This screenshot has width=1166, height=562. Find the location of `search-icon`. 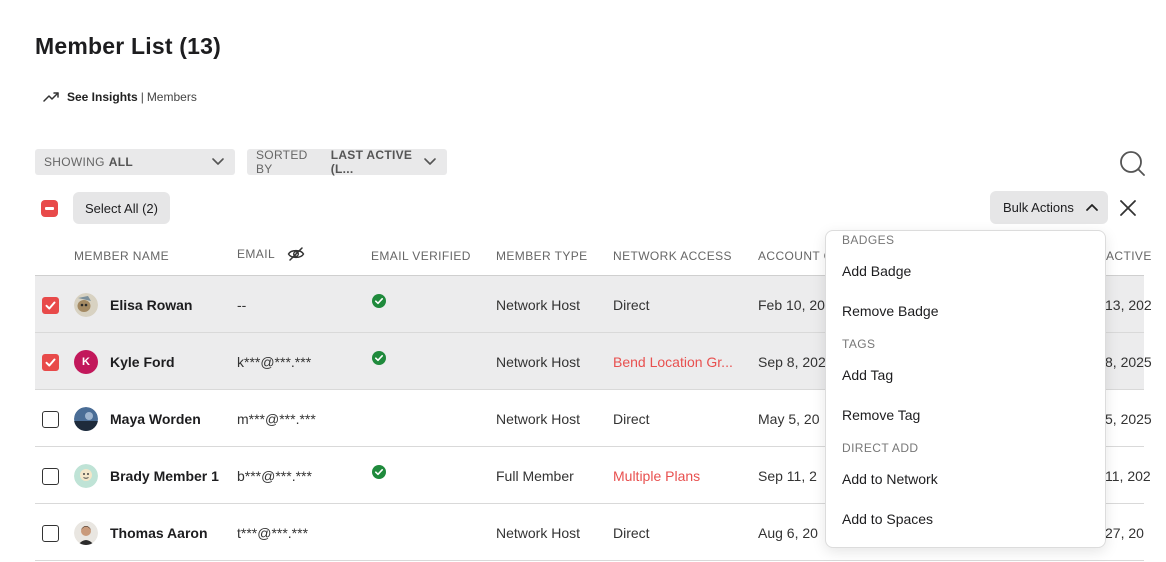

search-icon is located at coordinates (1132, 163).